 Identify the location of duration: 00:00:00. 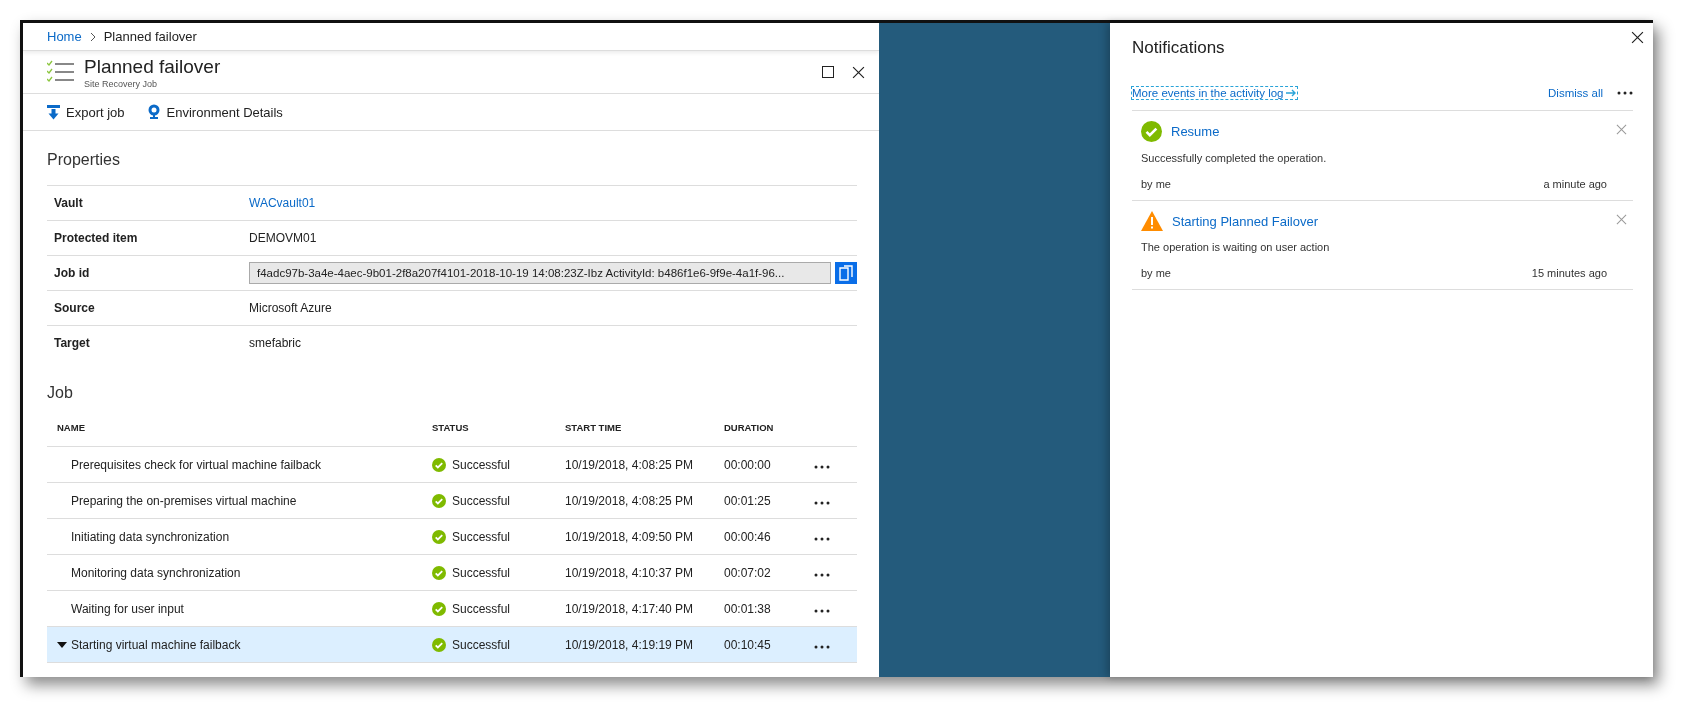
(748, 464).